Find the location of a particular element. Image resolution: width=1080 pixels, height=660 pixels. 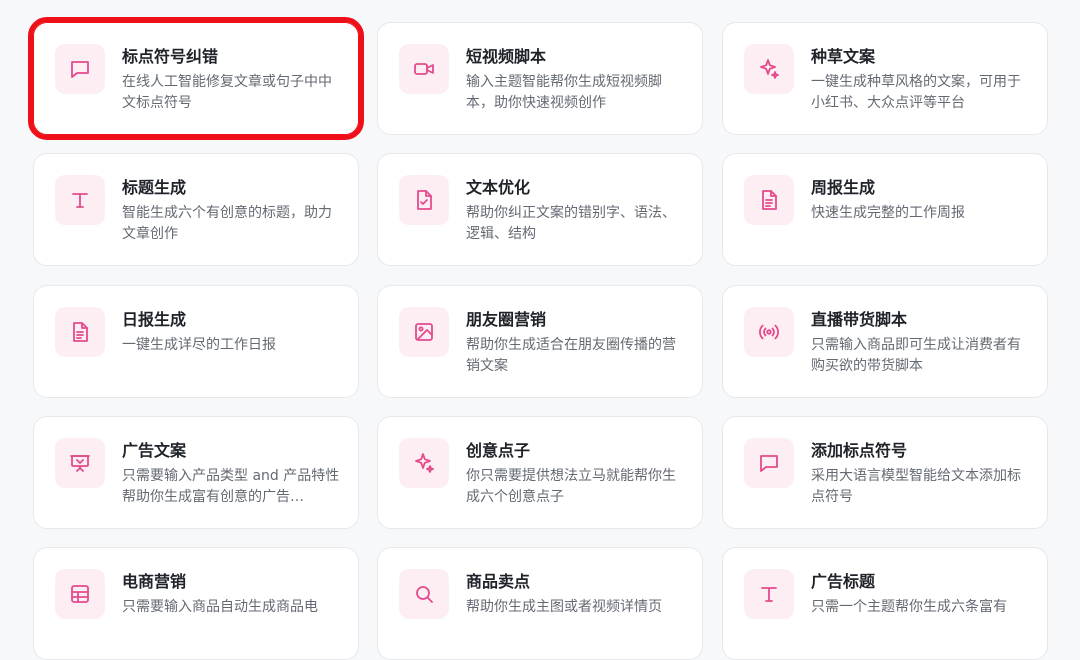

card-description: 采用大语言模型智能给文本添加标点符号 is located at coordinates (916, 486).